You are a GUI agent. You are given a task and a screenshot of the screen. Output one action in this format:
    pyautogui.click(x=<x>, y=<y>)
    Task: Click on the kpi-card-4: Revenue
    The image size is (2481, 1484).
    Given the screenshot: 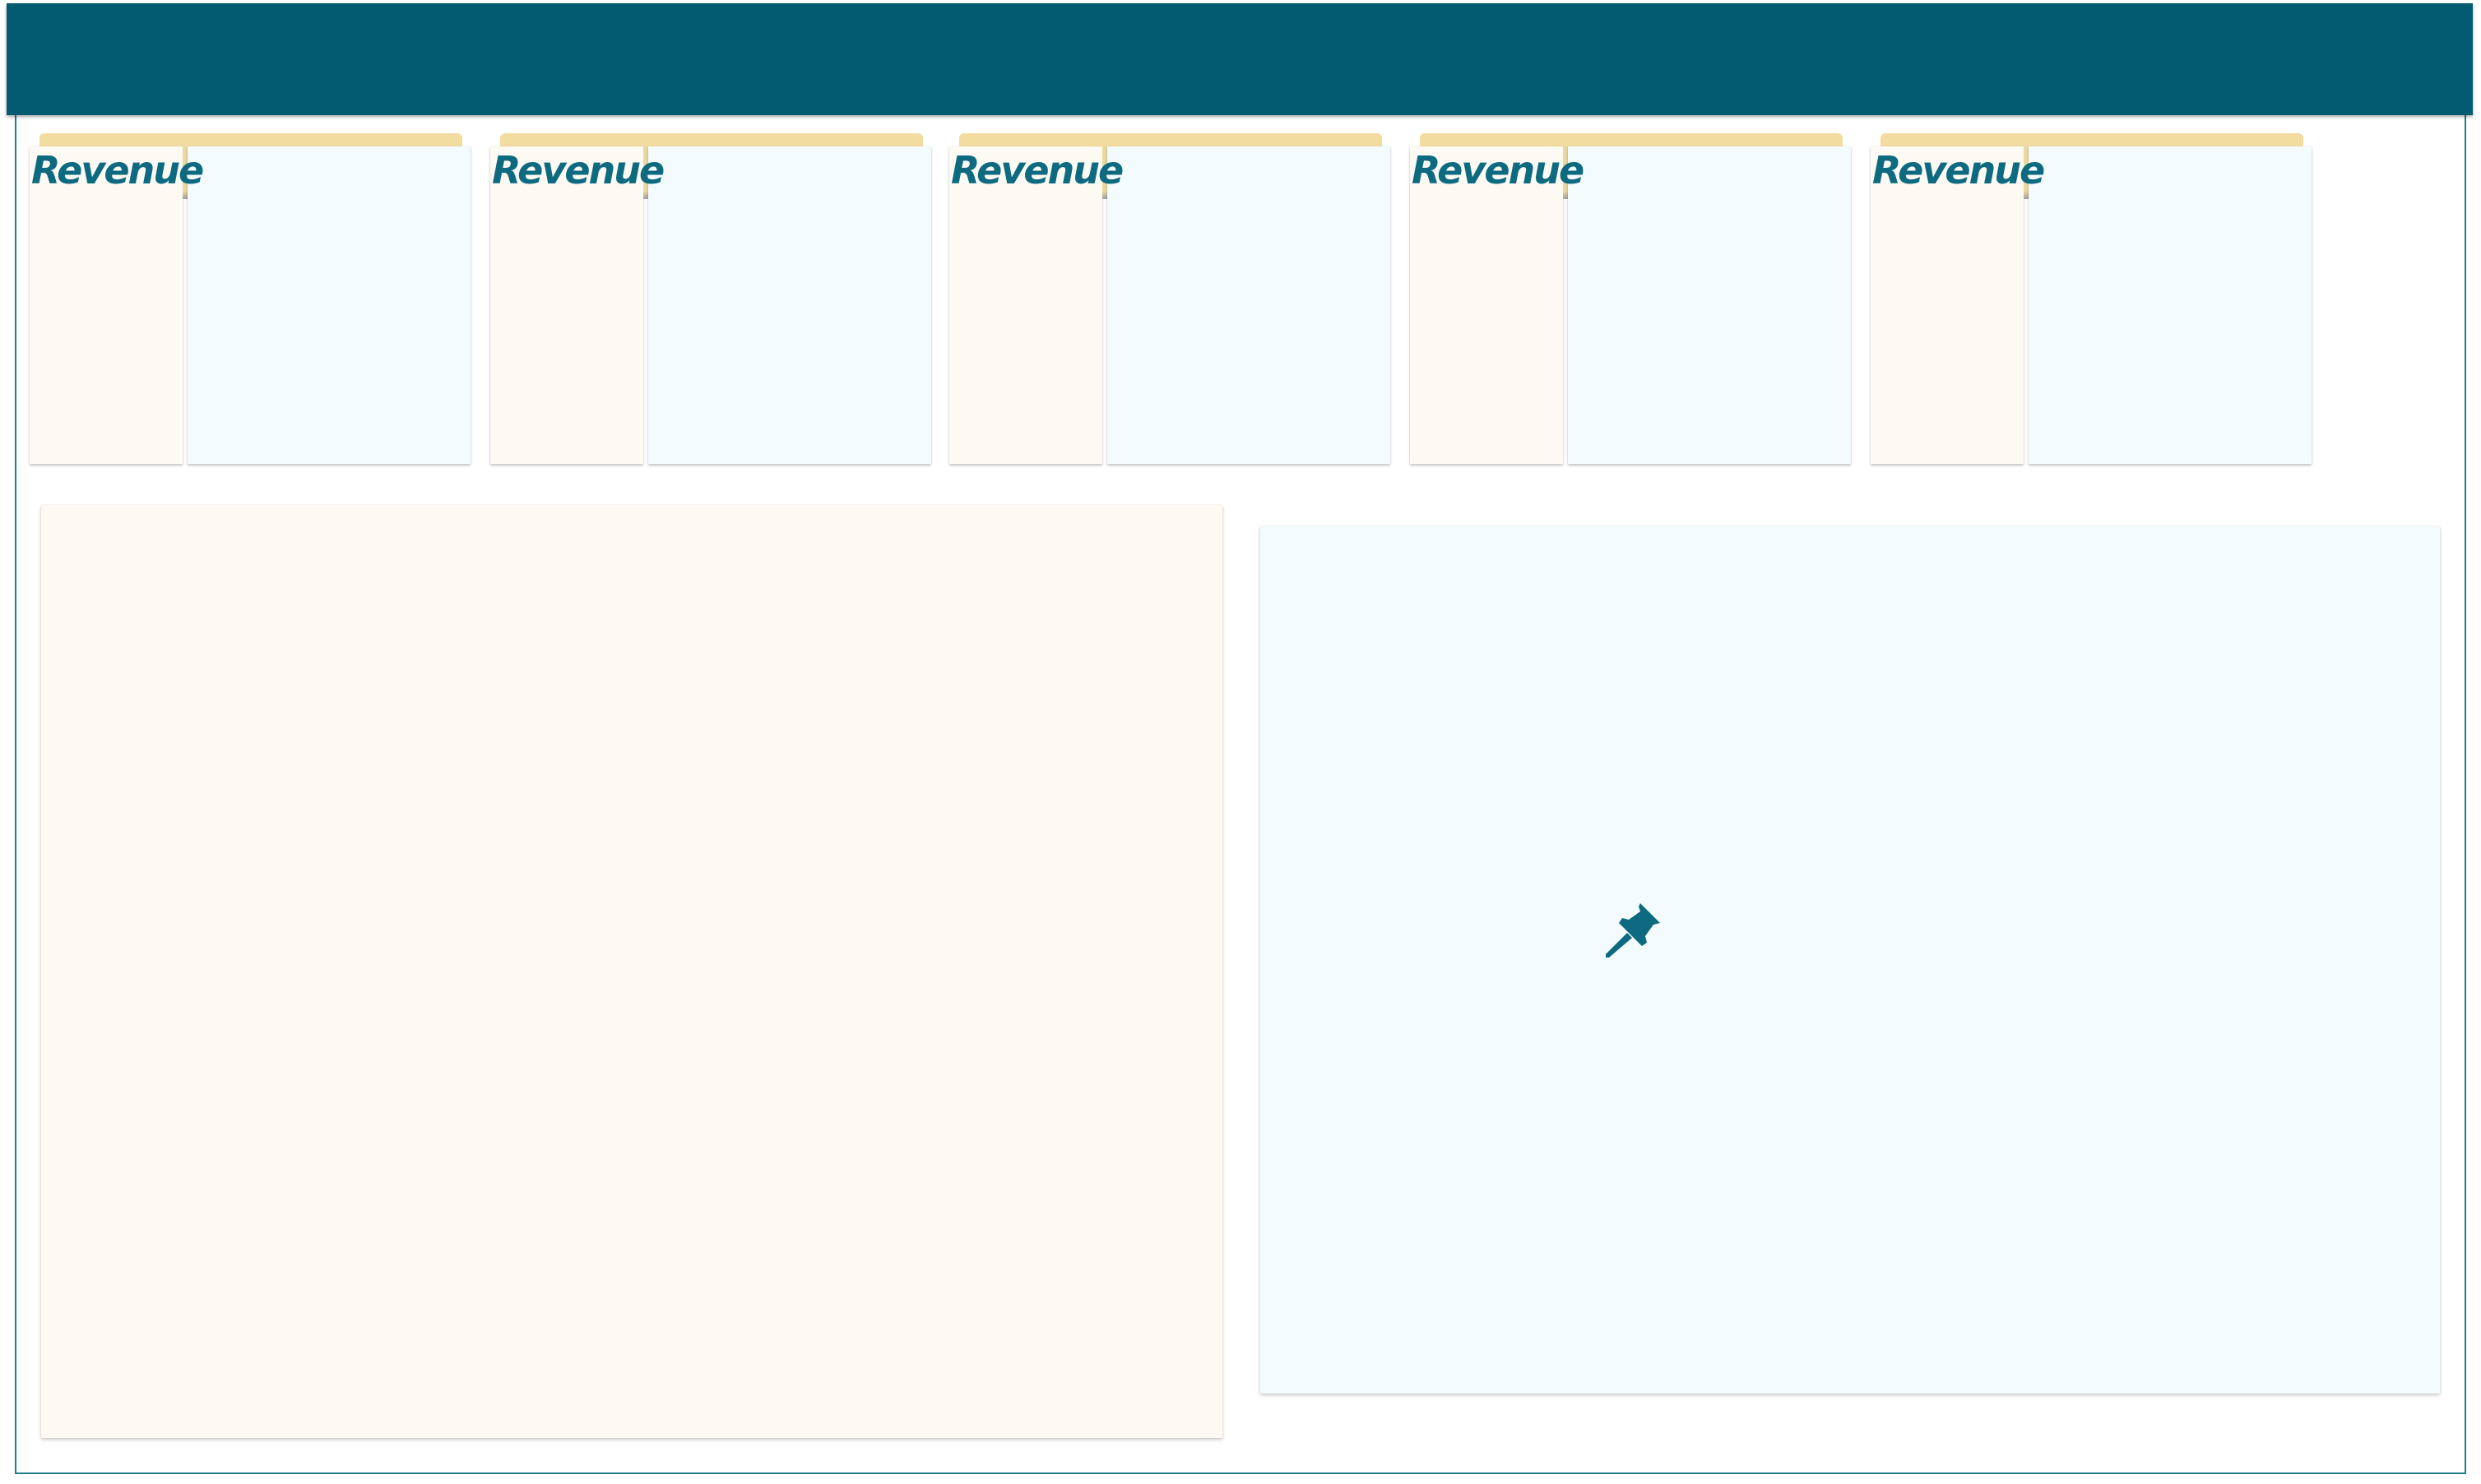 What is the action you would take?
    pyautogui.click(x=1632, y=298)
    